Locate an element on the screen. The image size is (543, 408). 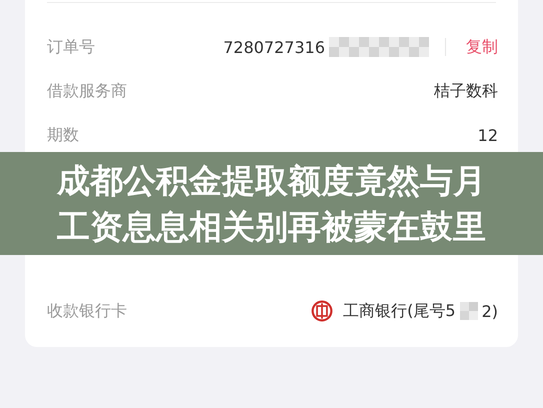
field-value: 7280727316 is located at coordinates (274, 47).